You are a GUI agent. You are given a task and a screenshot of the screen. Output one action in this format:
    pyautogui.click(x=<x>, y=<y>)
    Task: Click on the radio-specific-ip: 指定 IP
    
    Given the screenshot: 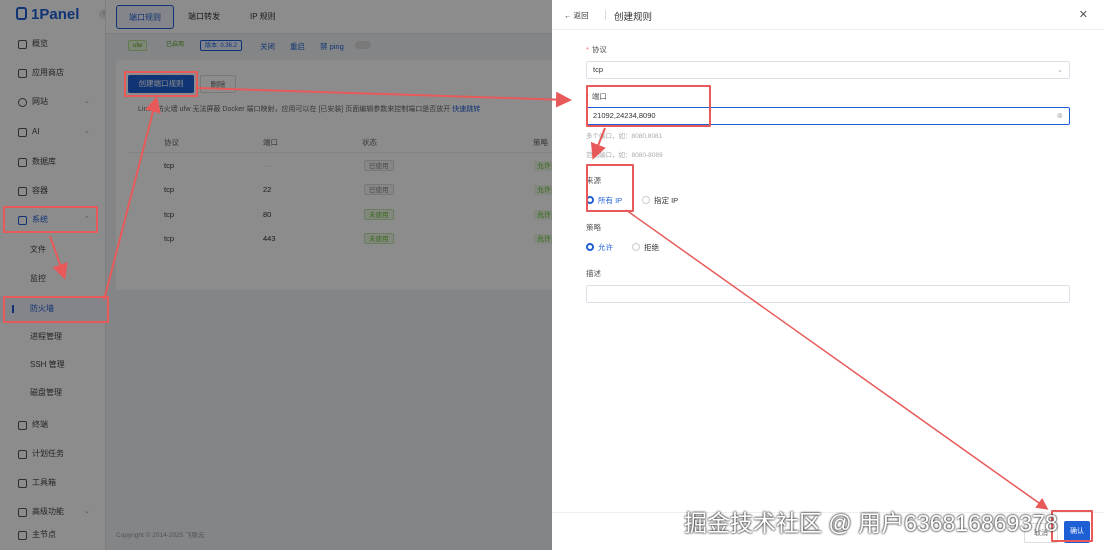 What is the action you would take?
    pyautogui.click(x=660, y=200)
    